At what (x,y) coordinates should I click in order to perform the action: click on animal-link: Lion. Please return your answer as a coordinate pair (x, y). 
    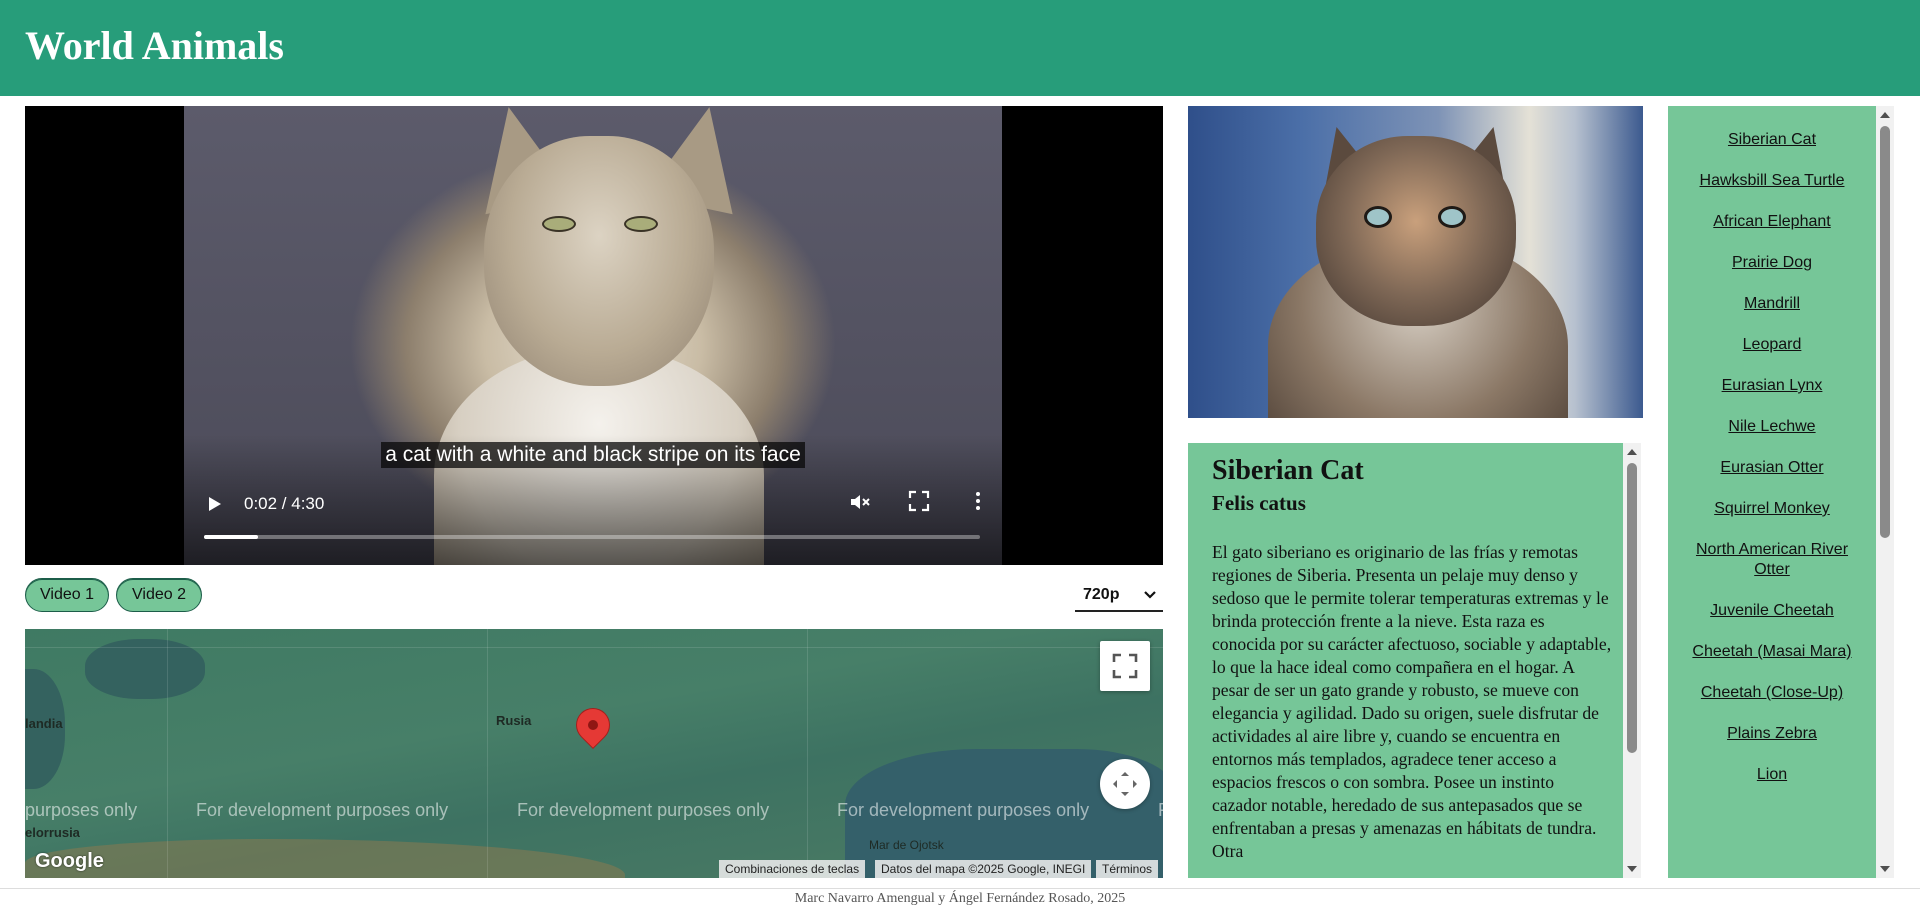
    Looking at the image, I should click on (1772, 774).